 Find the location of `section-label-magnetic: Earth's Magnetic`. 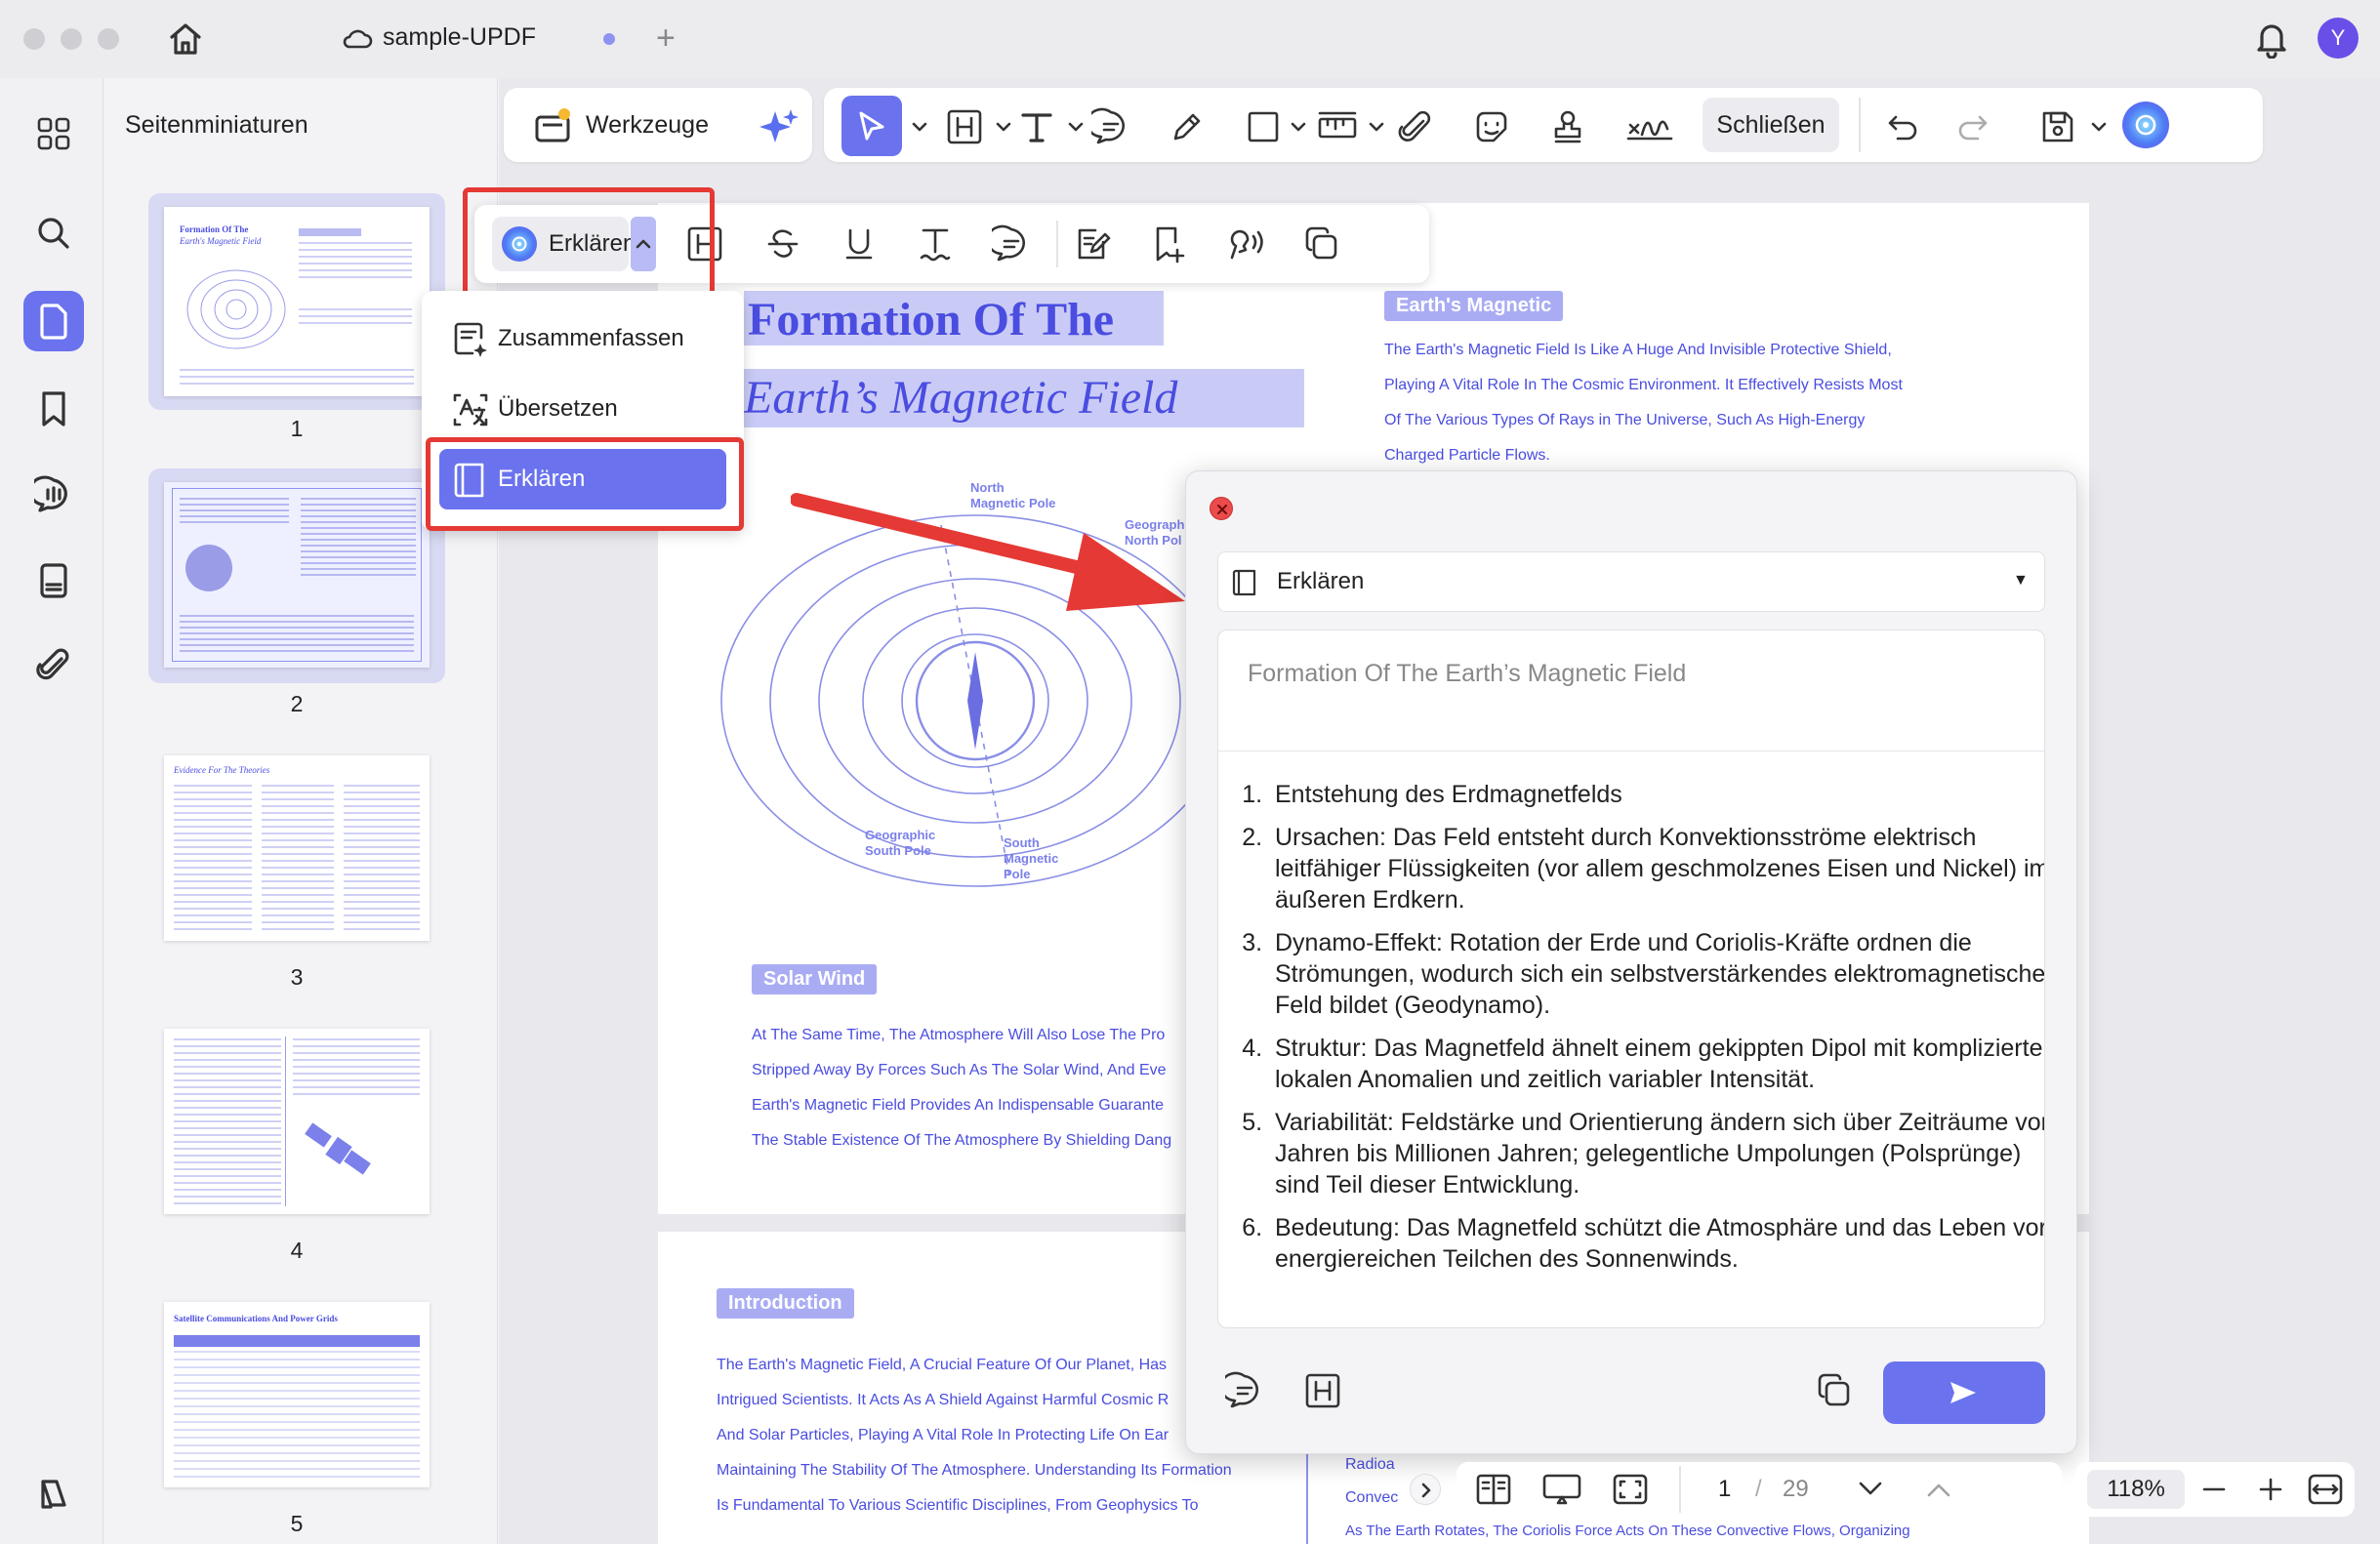

section-label-magnetic: Earth's Magnetic is located at coordinates (1474, 306).